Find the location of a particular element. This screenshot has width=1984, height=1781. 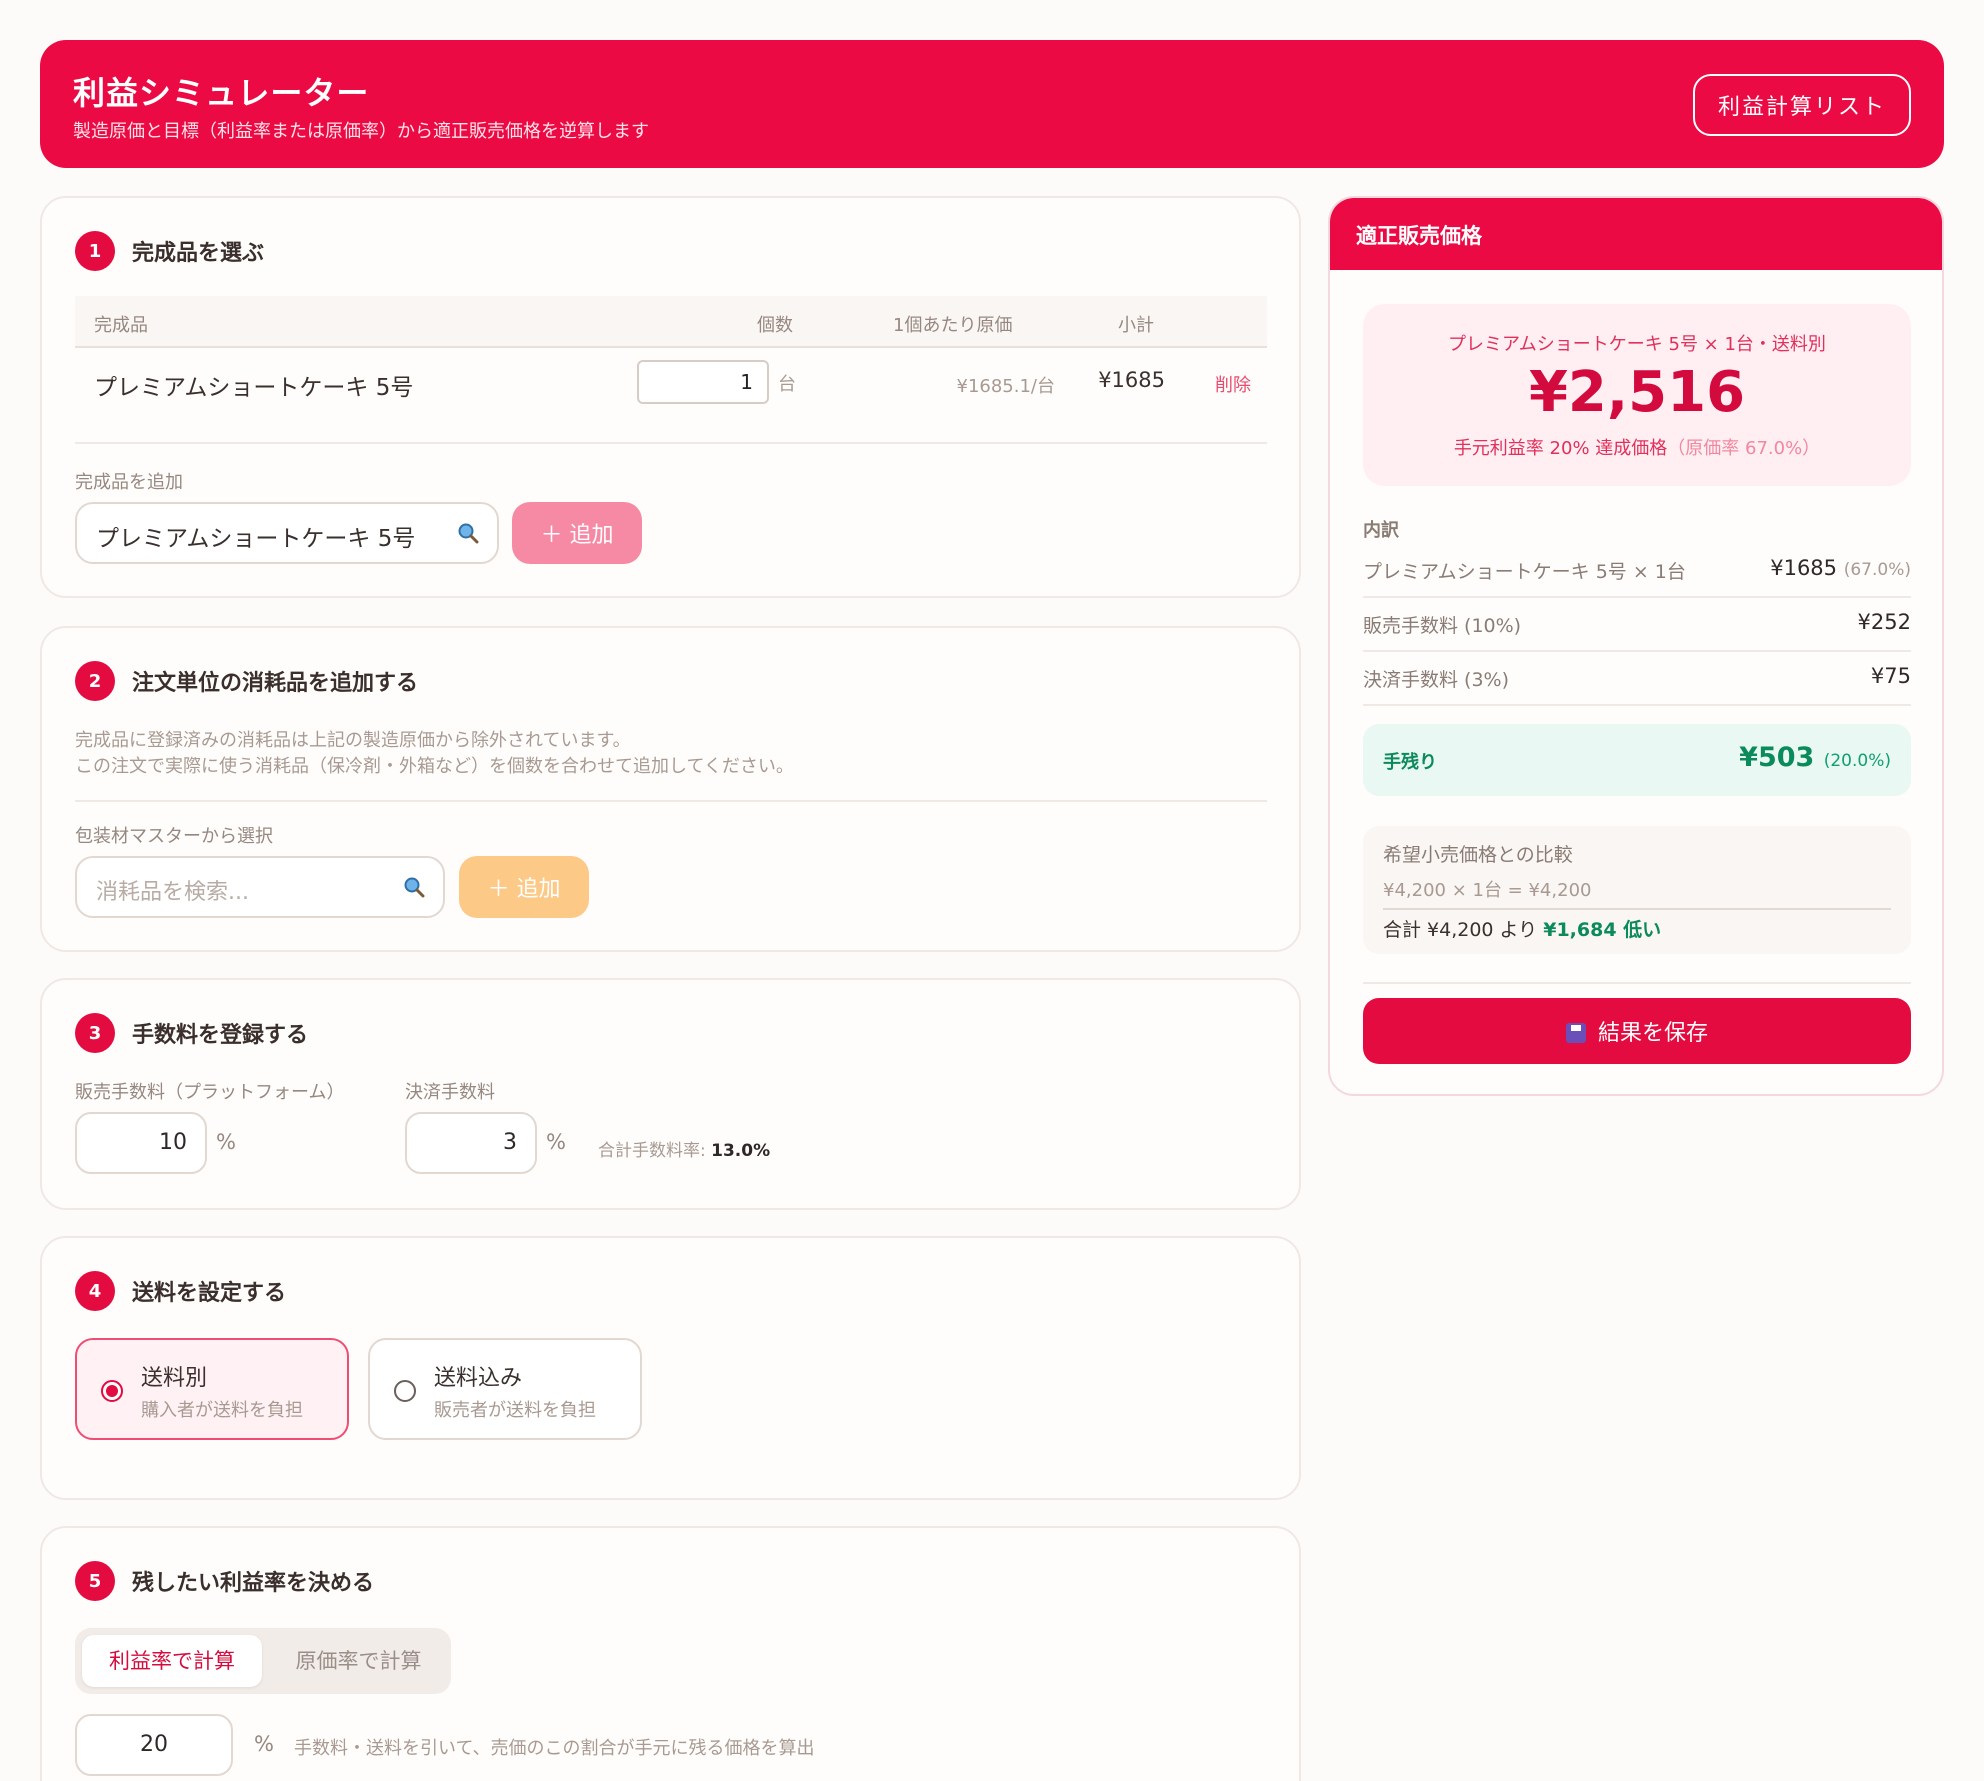

search-icon is located at coordinates (468, 533).